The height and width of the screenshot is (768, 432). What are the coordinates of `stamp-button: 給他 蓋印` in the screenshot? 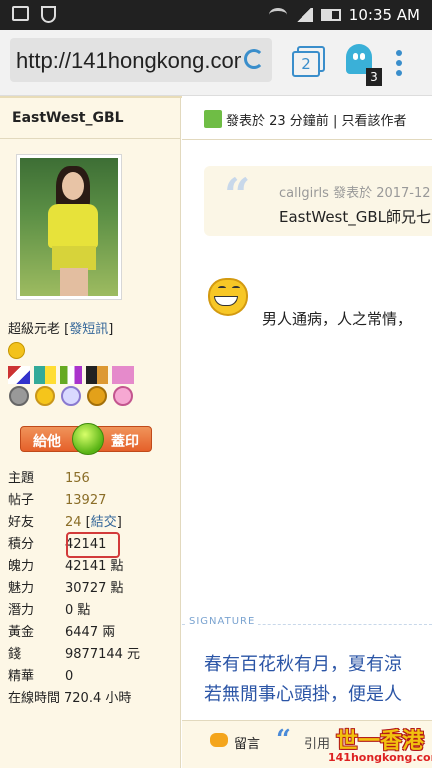 It's located at (86, 439).